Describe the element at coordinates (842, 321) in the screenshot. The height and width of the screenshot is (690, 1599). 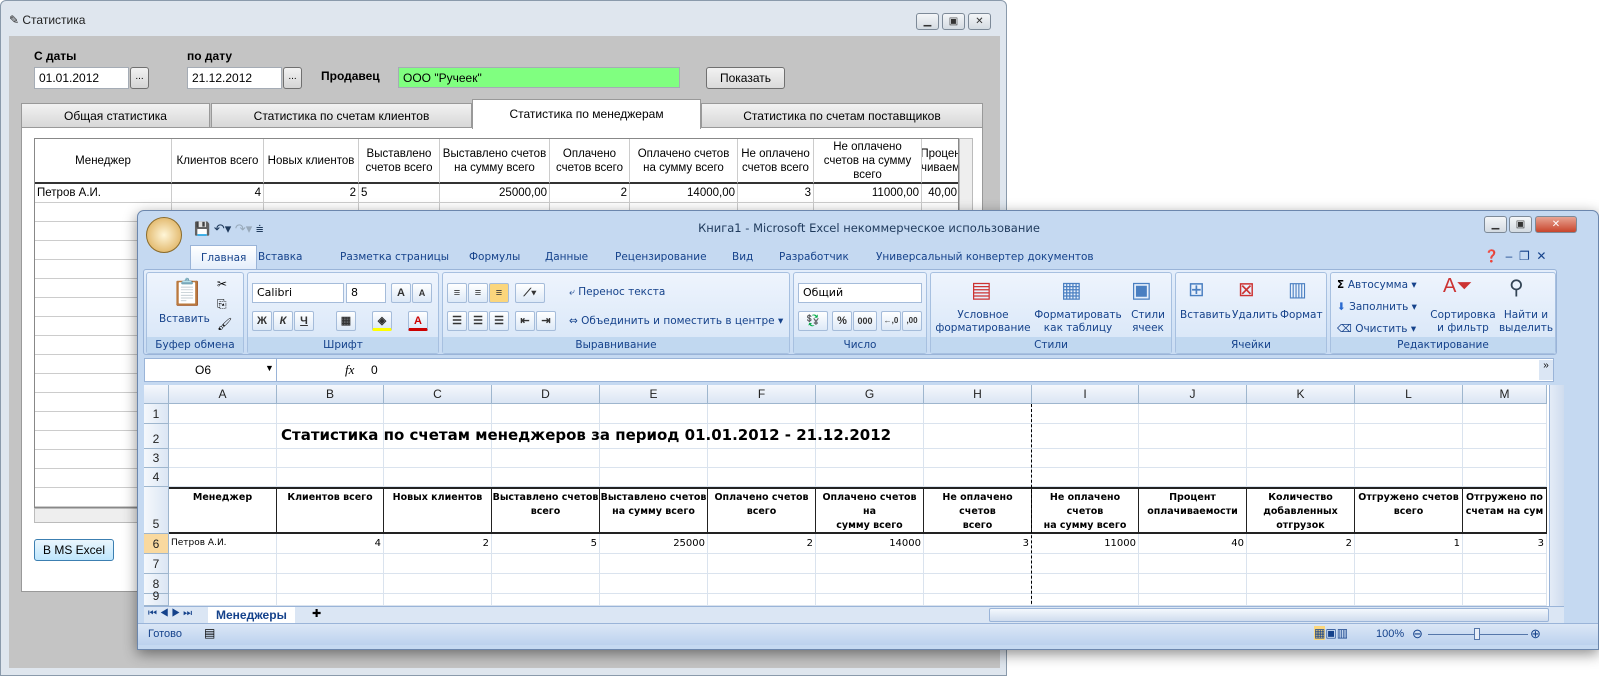
I see `percent-button: %` at that location.